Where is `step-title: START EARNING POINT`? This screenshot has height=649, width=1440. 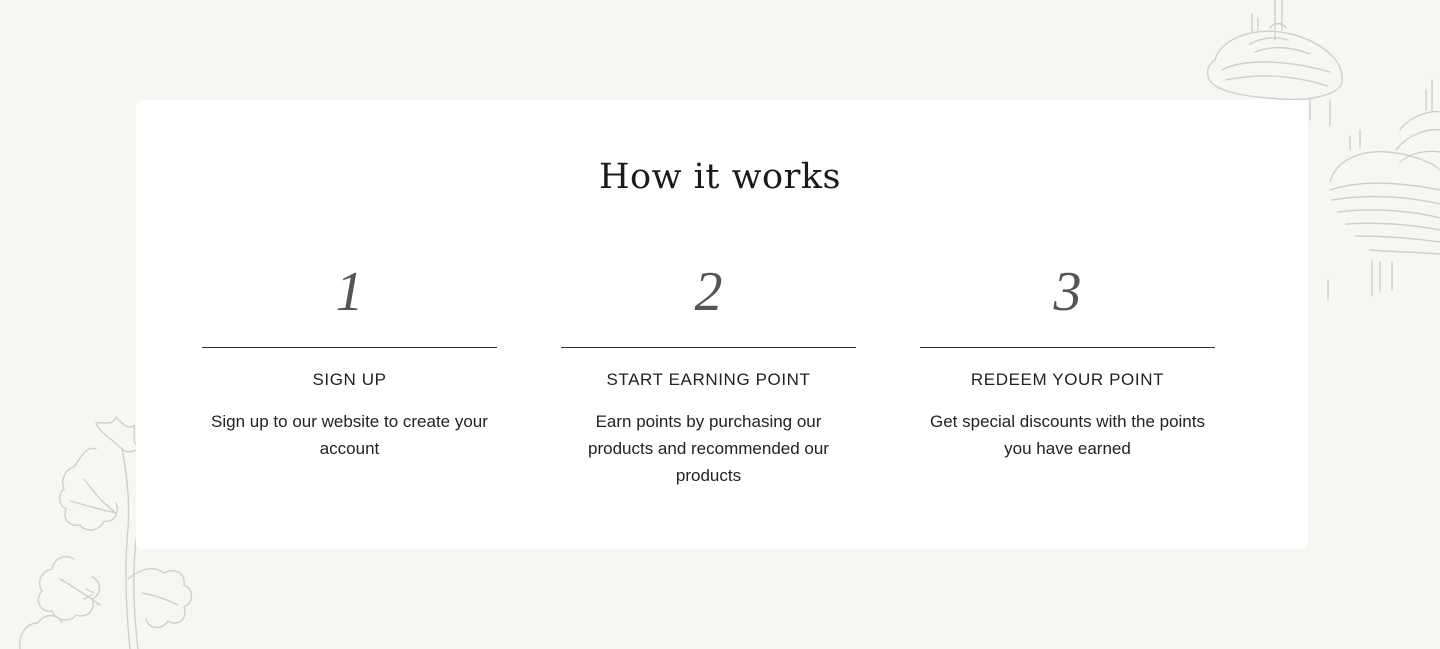
step-title: START EARNING POINT is located at coordinates (708, 379).